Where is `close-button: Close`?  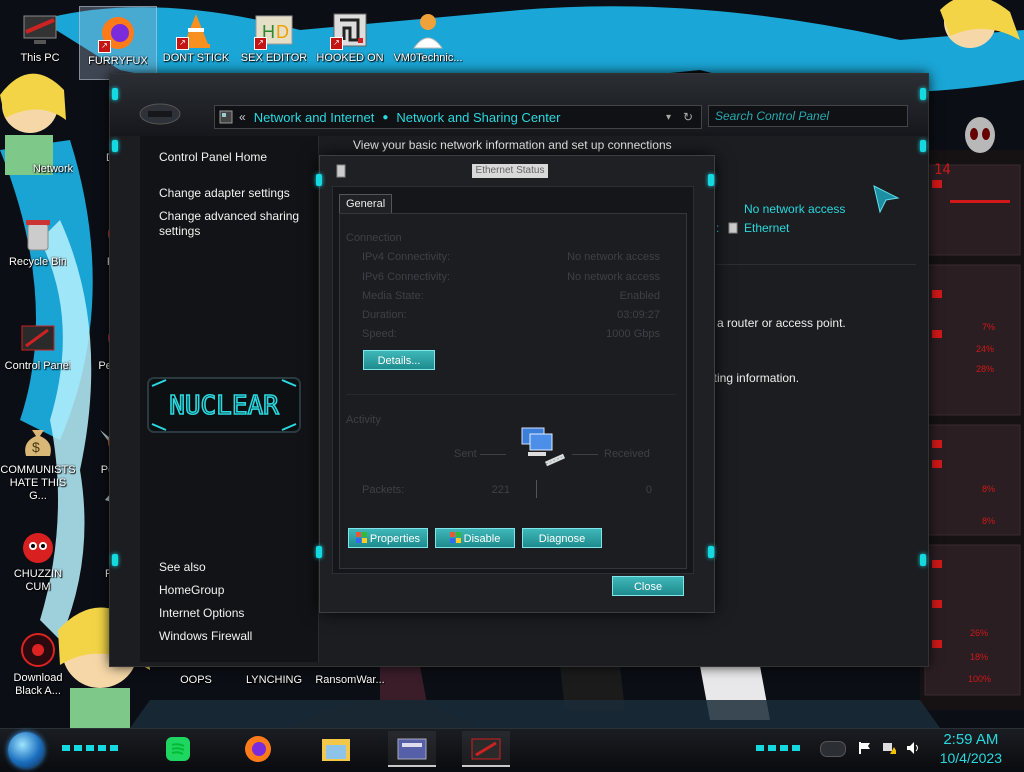
close-button: Close is located at coordinates (648, 586).